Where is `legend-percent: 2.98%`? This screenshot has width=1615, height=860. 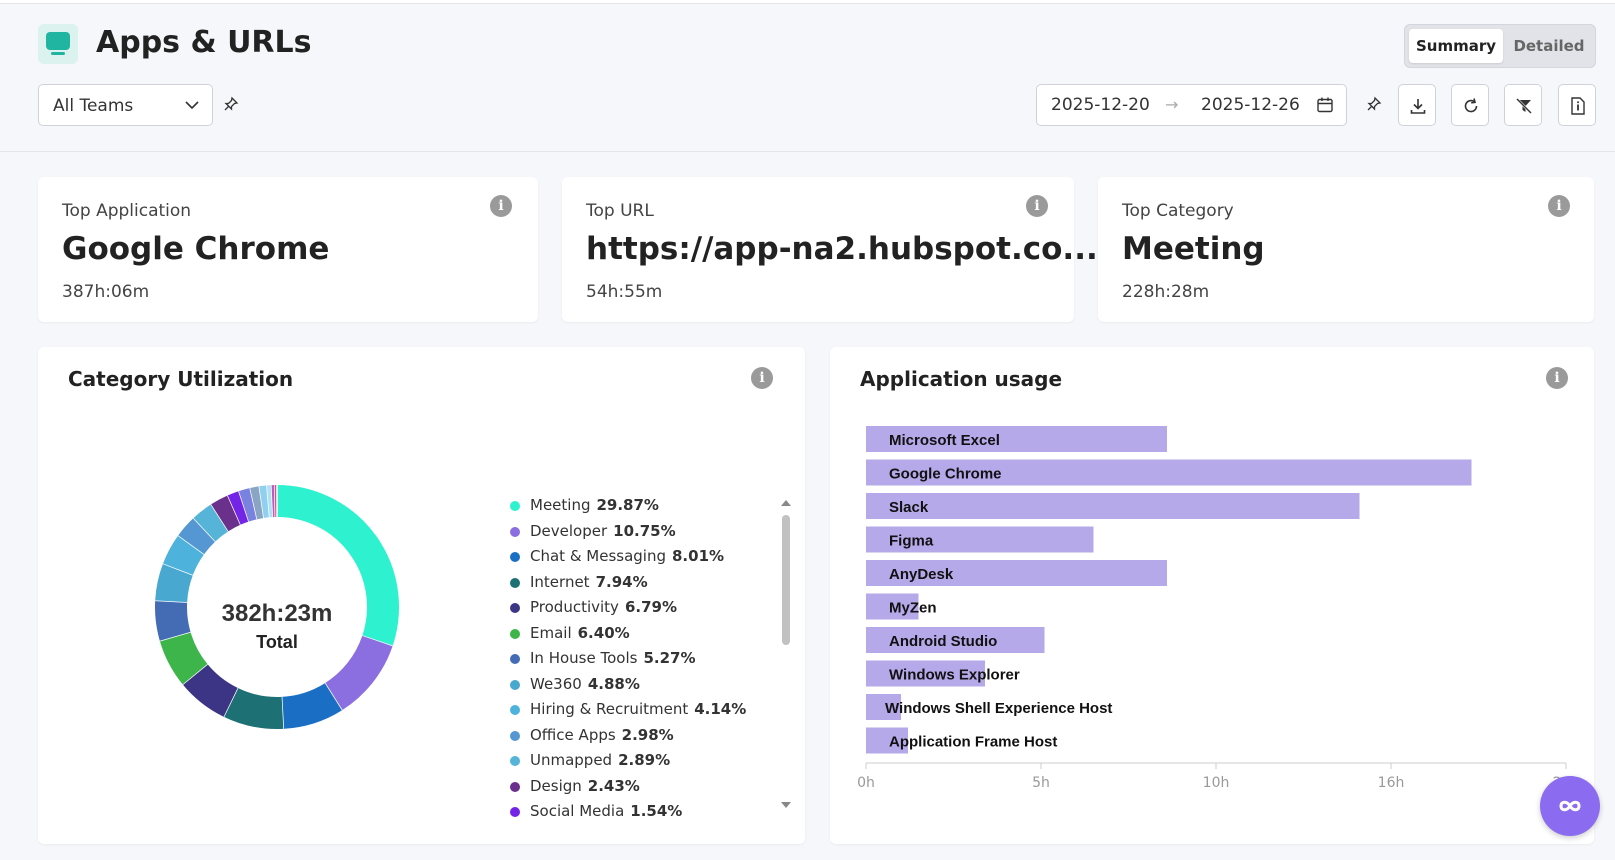 legend-percent: 2.98% is located at coordinates (647, 734).